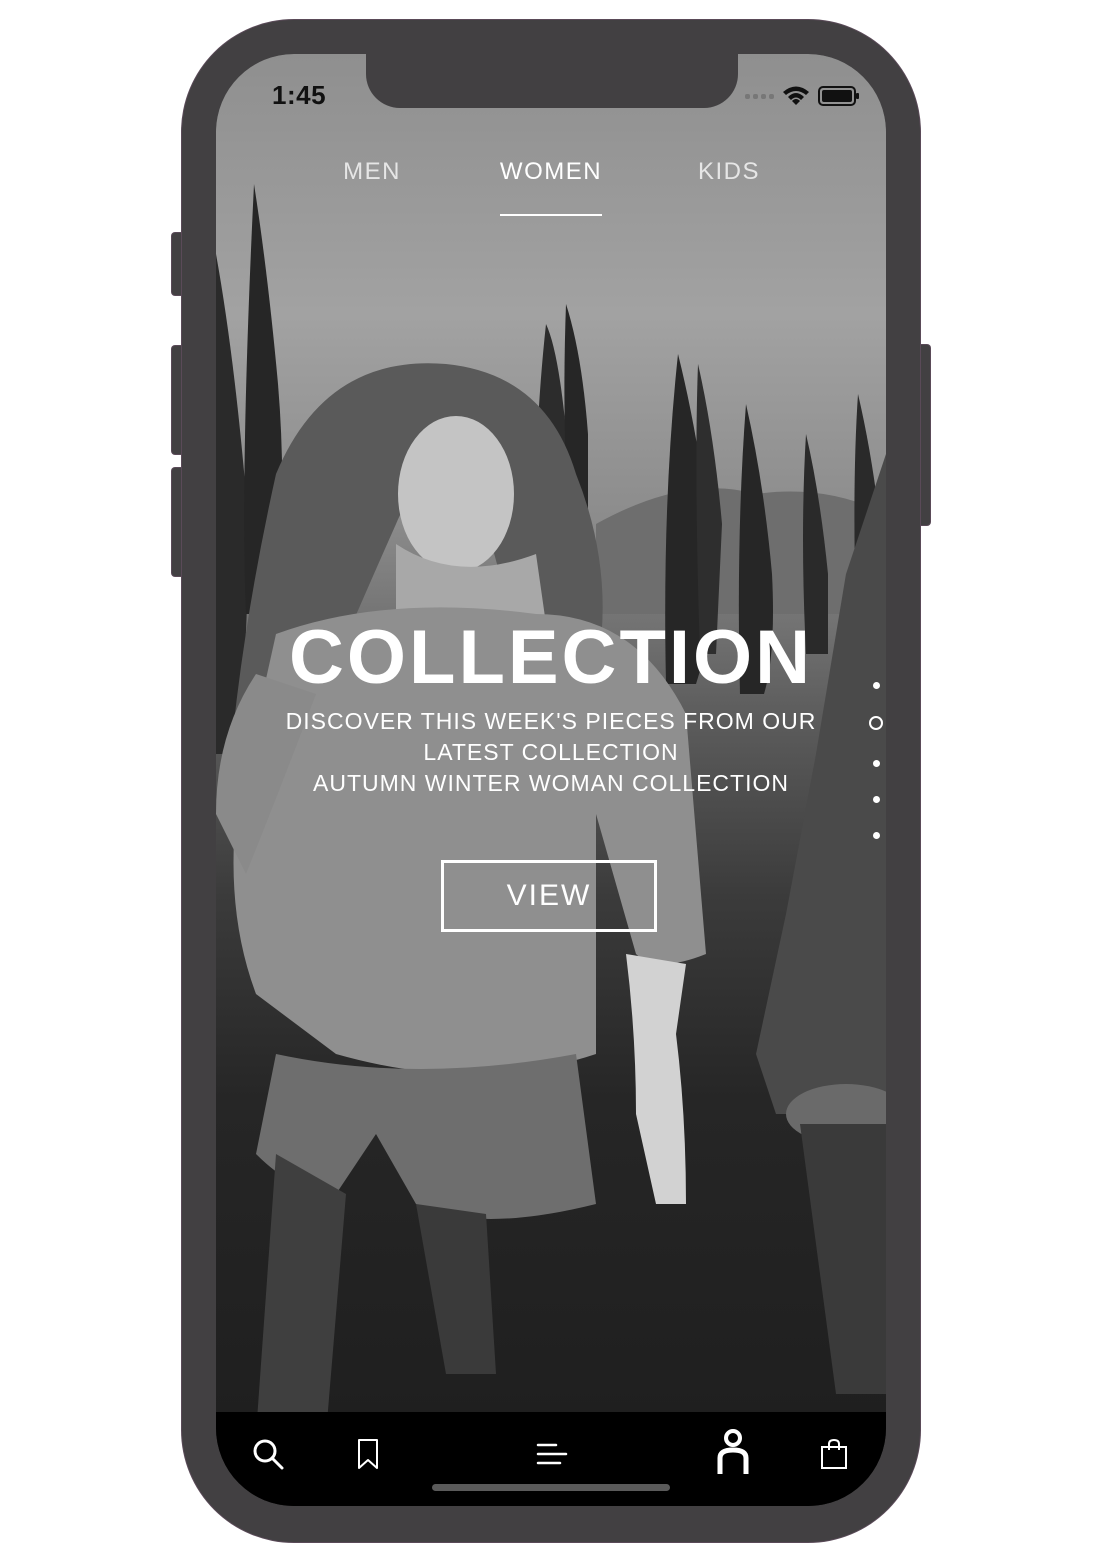  Describe the element at coordinates (551, 215) in the screenshot. I see `active-tab-indicator` at that location.